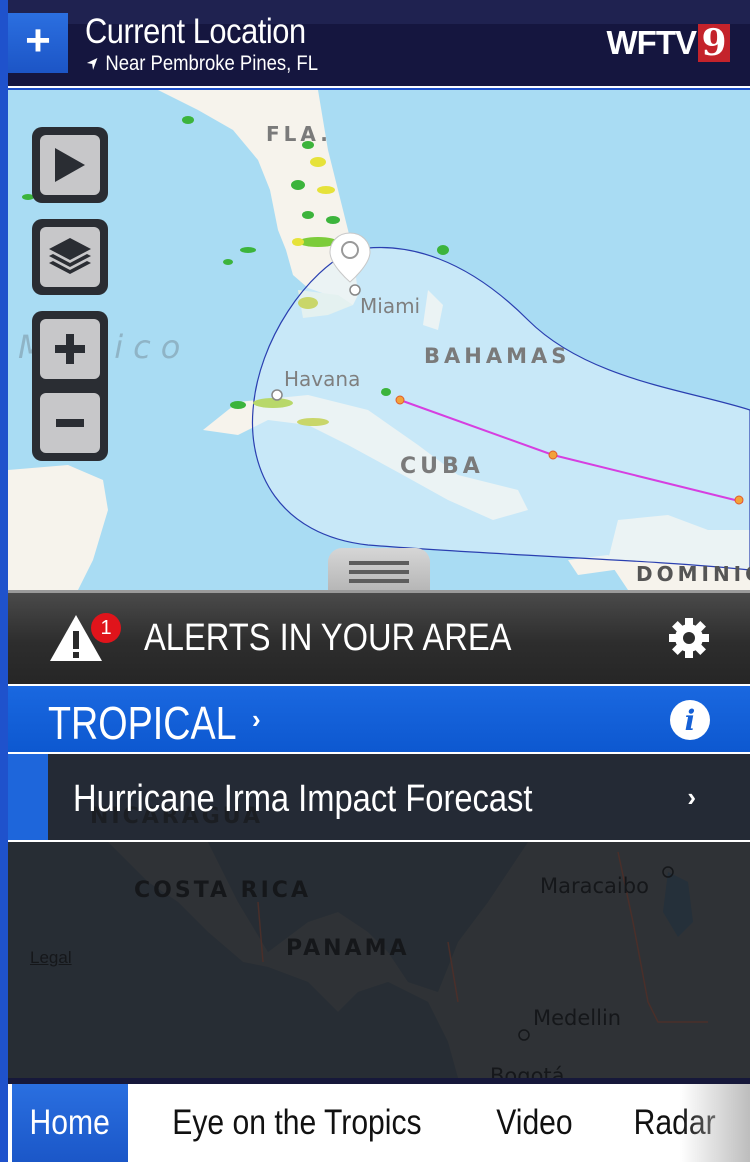  I want to click on label-costa-rica: COSTA RICA, so click(222, 890).